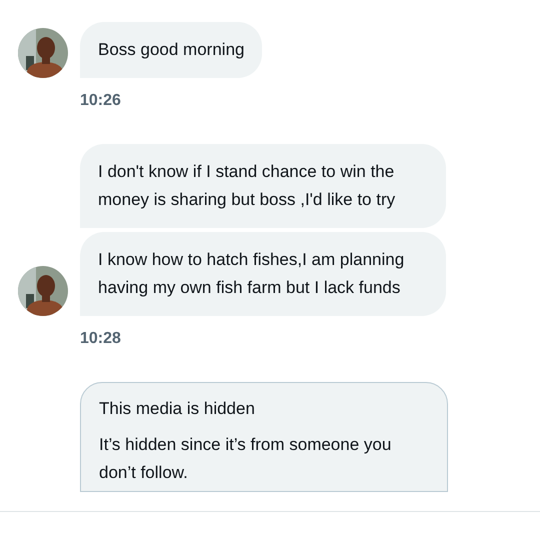 The height and width of the screenshot is (540, 540). Describe the element at coordinates (171, 50) in the screenshot. I see `message-bubble: Boss good morning` at that location.